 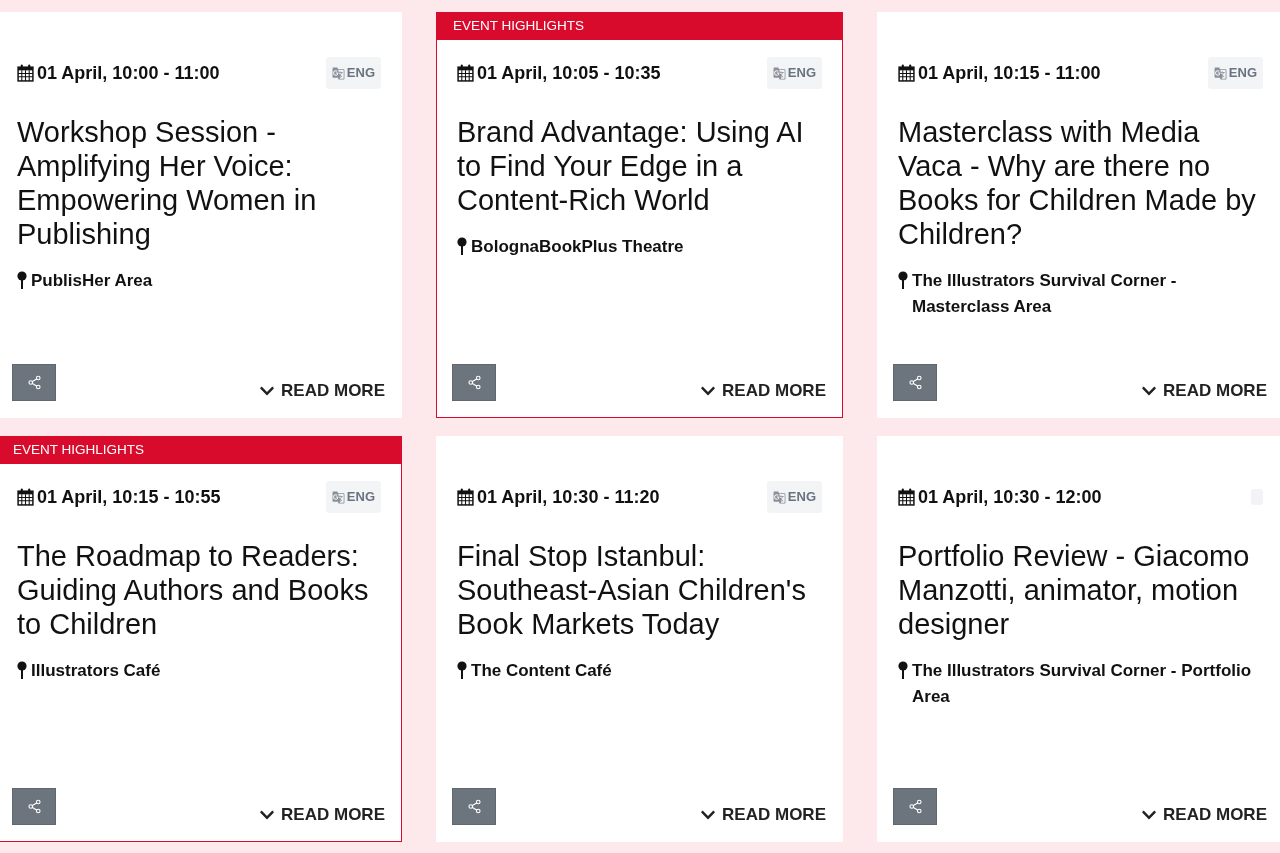 I want to click on event-title: Portfolio Review - Giacomo Manzotti, animator, motion designer, so click(x=1074, y=590).